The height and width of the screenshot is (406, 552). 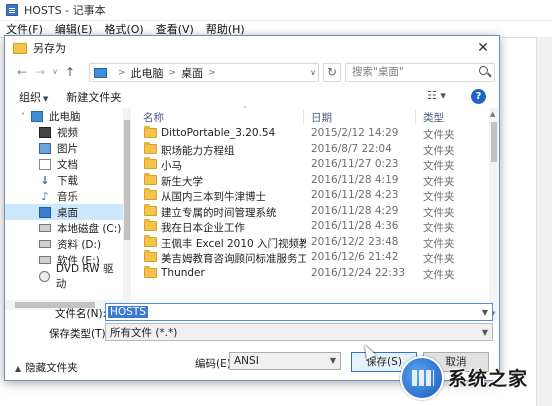 What do you see at coordinates (315, 196) in the screenshot?
I see `file-row: 从国内三本到牛津博士 2016/11/28 4:23 文件夹` at bounding box center [315, 196].